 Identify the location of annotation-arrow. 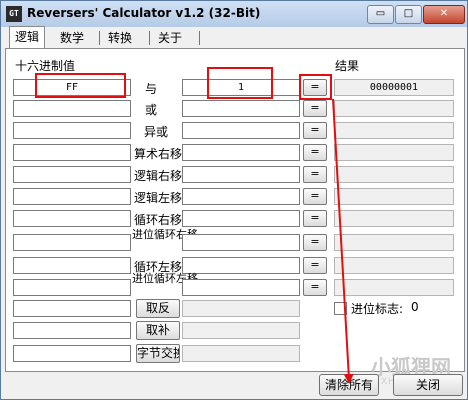
(343, 241).